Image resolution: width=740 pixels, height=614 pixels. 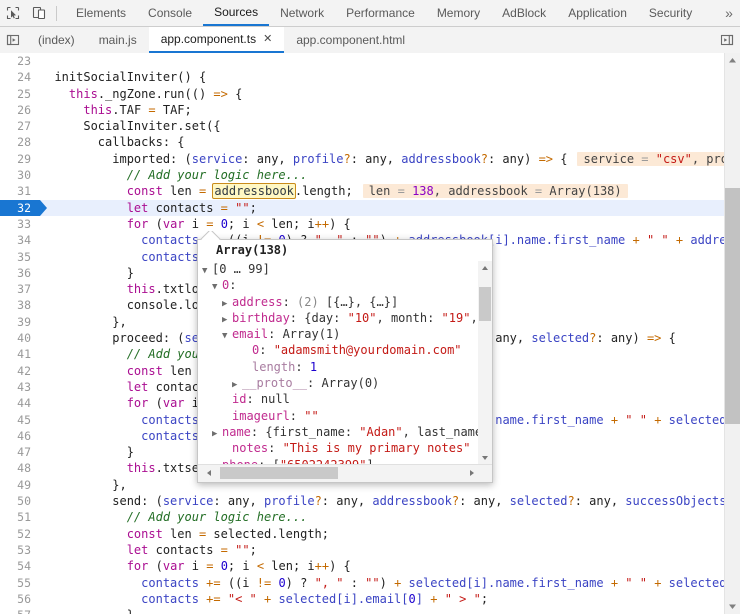 I want to click on object-property-row: ▼ email: Array(1), so click(x=340, y=334).